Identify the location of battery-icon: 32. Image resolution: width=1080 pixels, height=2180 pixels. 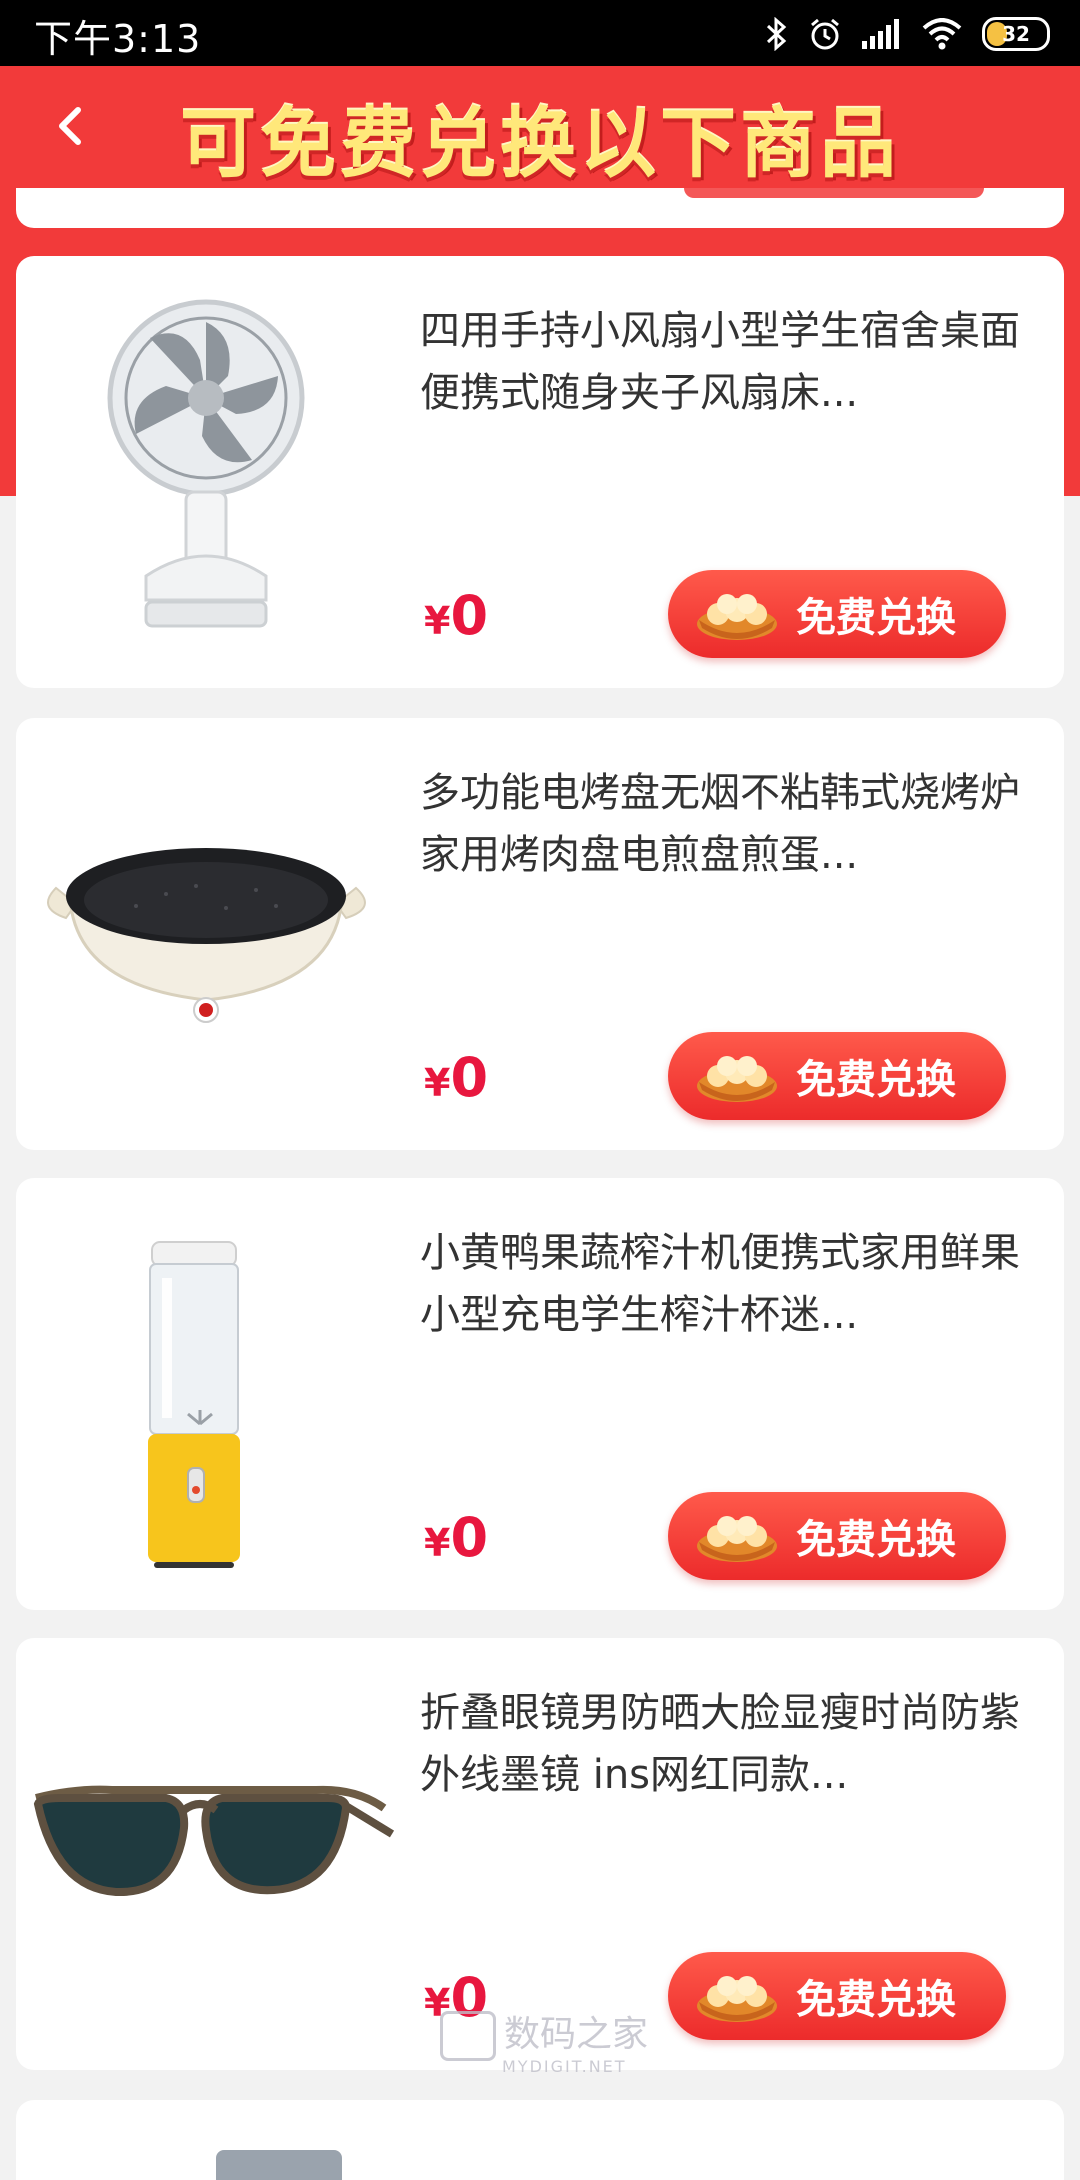
(1016, 34).